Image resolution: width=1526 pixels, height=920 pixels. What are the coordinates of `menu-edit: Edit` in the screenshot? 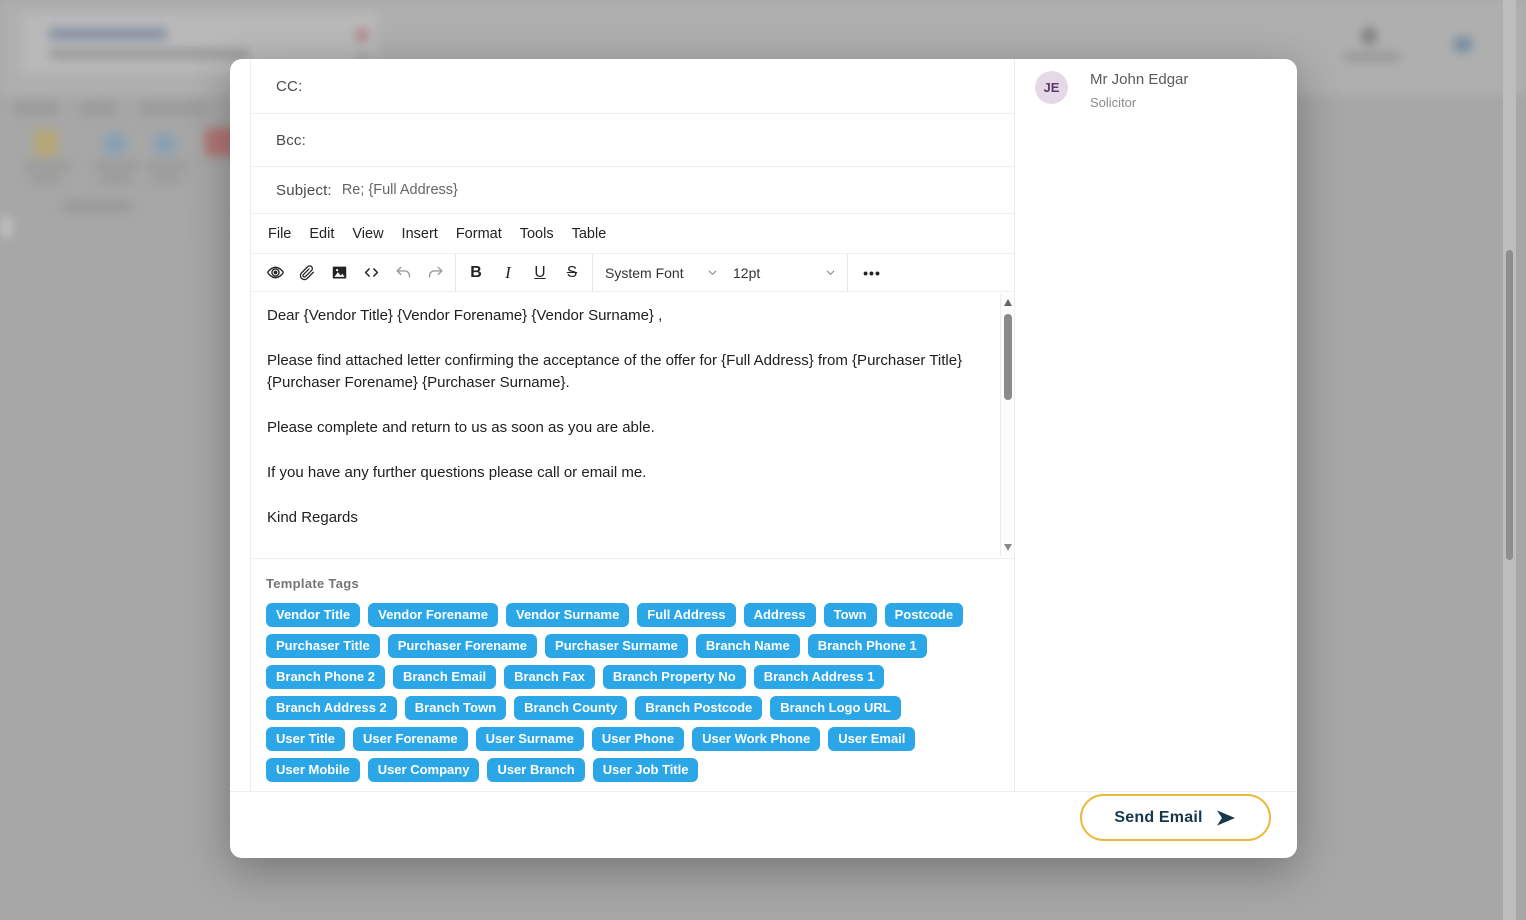 It's located at (321, 234).